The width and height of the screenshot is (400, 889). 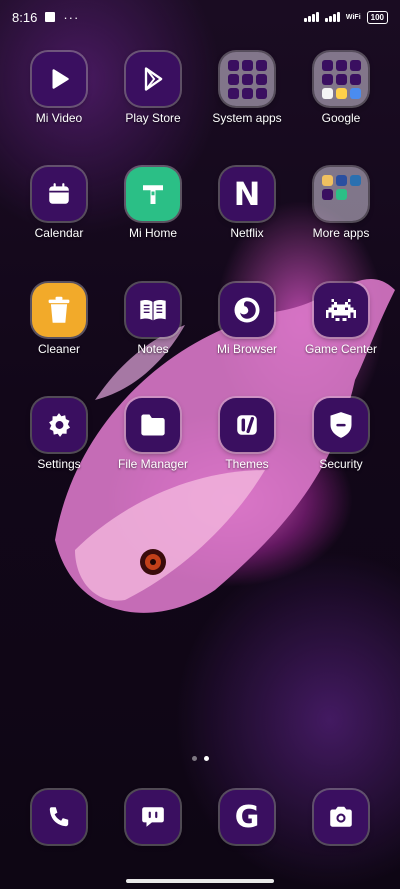 What do you see at coordinates (341, 310) in the screenshot?
I see `game-icon` at bounding box center [341, 310].